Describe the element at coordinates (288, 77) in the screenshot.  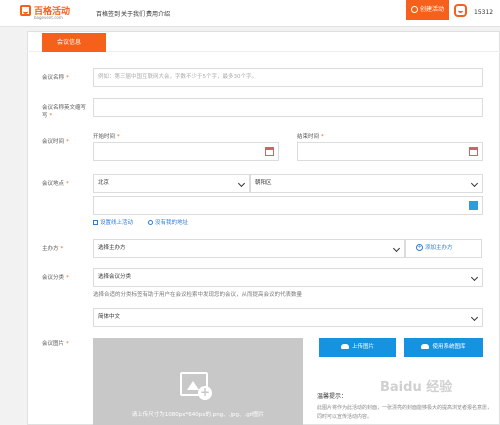
I see `meeting-name-input: 例如：第三届中国互联网大会，字数不少于5个字，最多30个字。` at that location.